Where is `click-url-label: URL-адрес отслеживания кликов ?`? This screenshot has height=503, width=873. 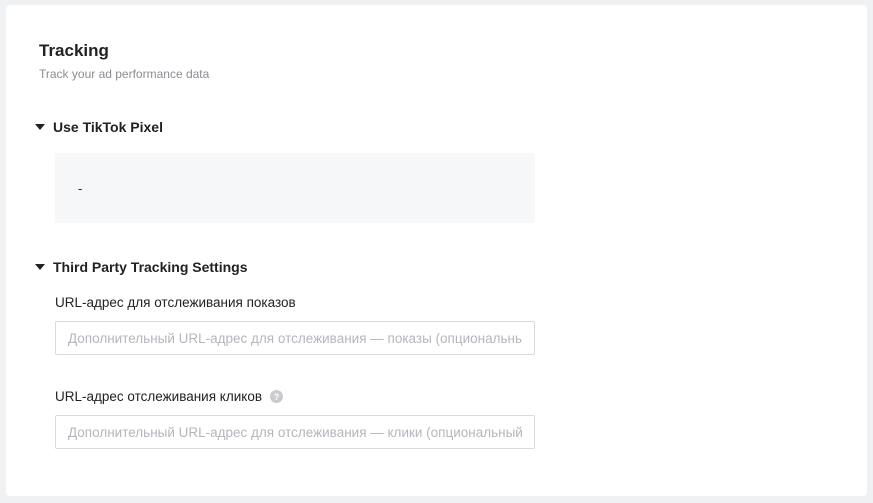 click-url-label: URL-адрес отслеживания кликов ? is located at coordinates (169, 396).